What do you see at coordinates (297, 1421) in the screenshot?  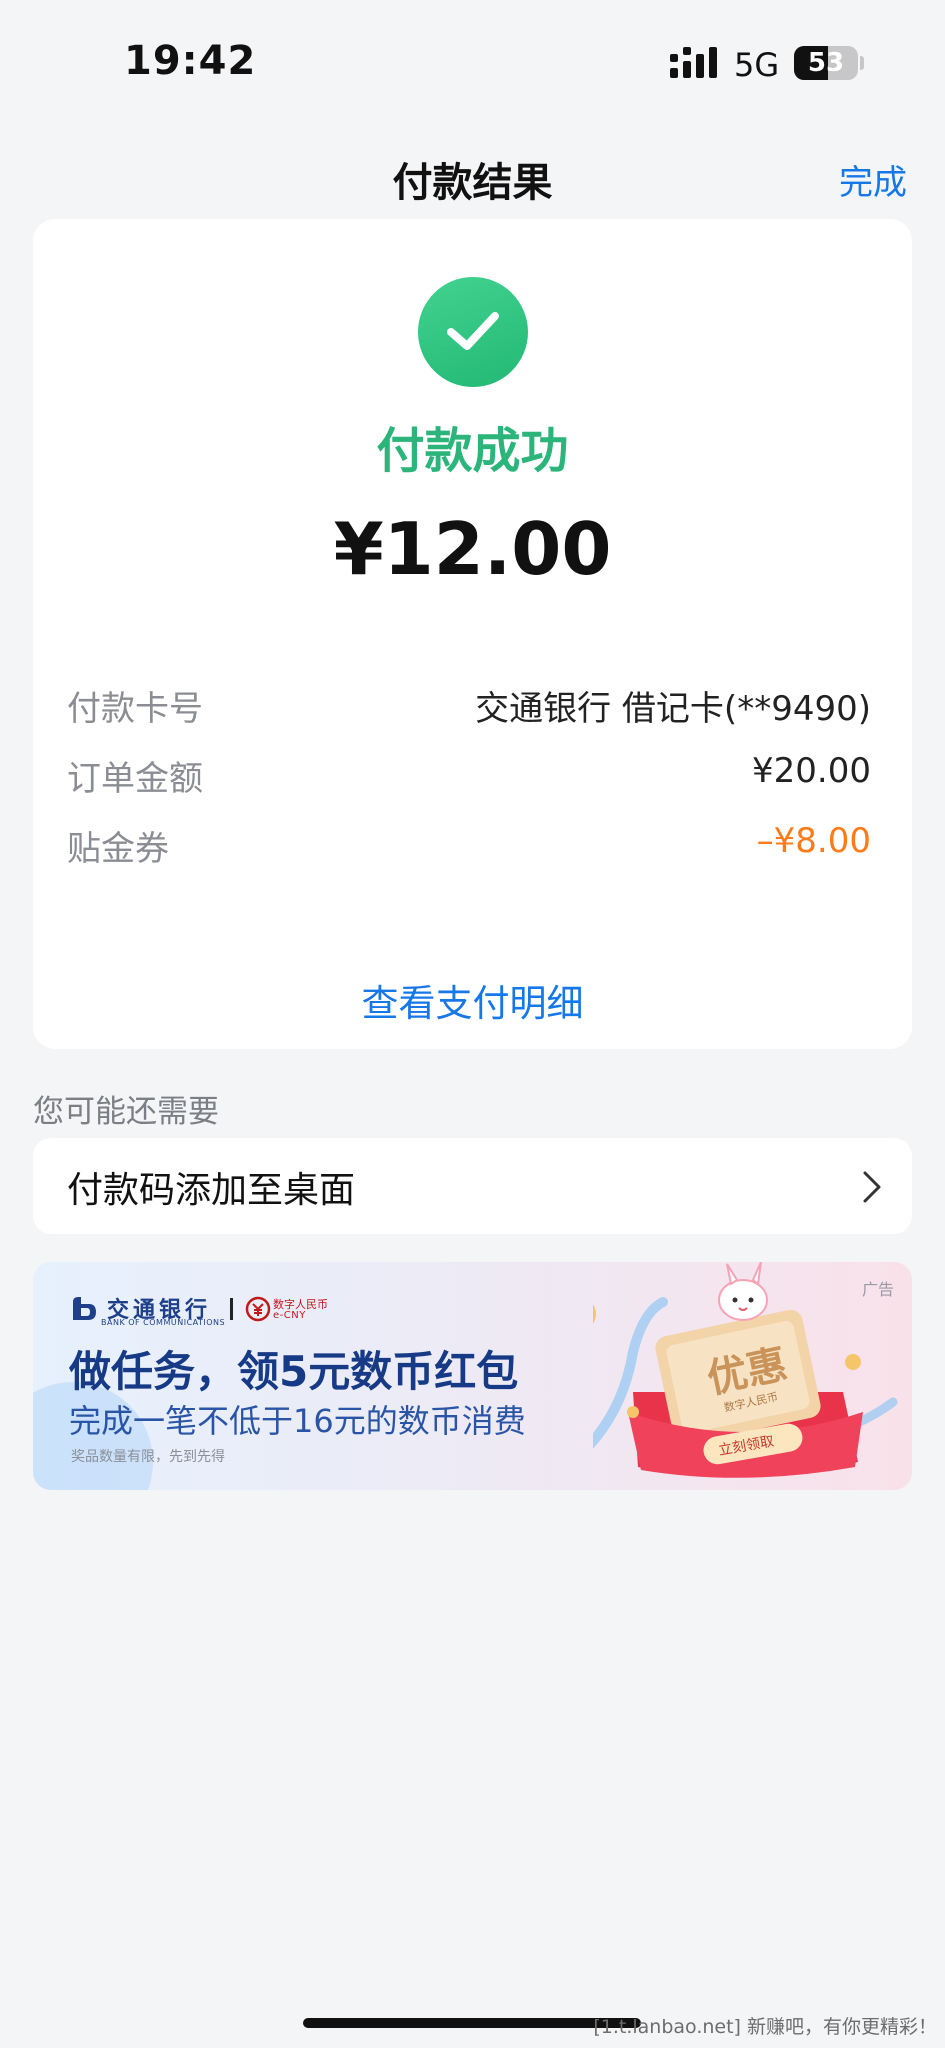 I see `ad-subline: 完成一笔不低于16元的数币消费` at bounding box center [297, 1421].